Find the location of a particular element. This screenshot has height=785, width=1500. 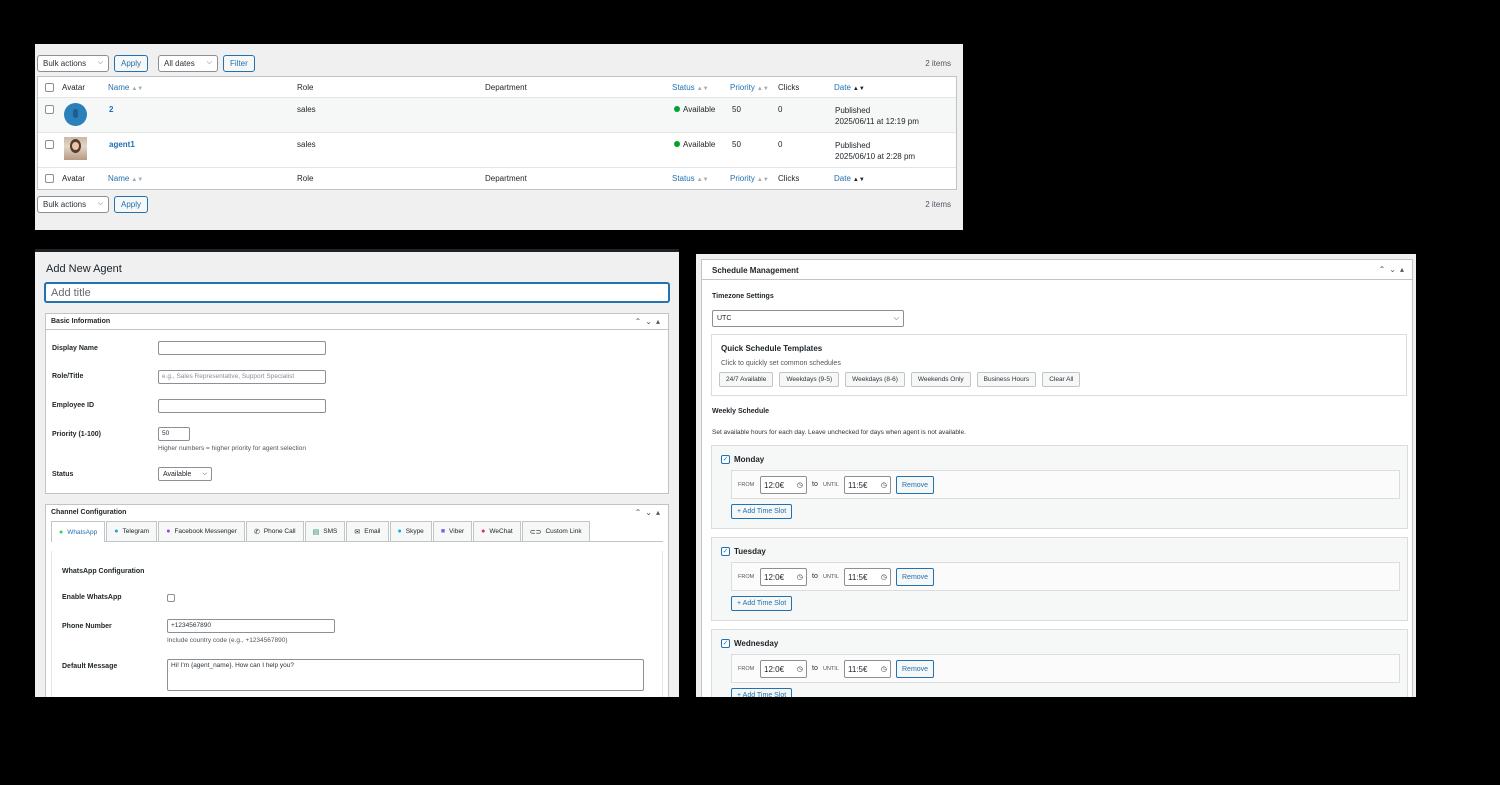

display-name-input is located at coordinates (242, 348).